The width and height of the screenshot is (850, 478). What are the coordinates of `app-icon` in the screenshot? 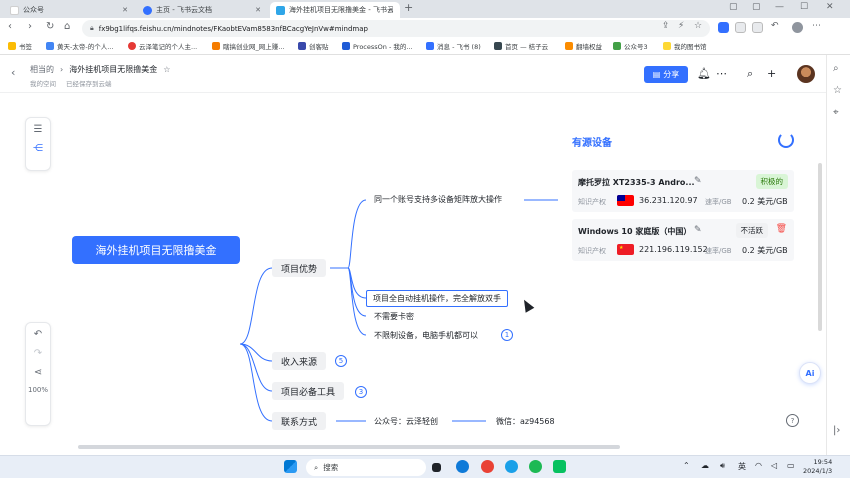 It's located at (559, 466).